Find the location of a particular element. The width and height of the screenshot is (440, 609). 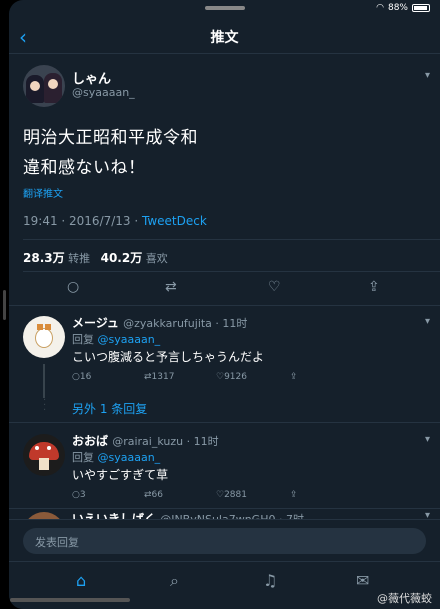

reply-handle: @rairai_kuzu · 11时 is located at coordinates (165, 441).